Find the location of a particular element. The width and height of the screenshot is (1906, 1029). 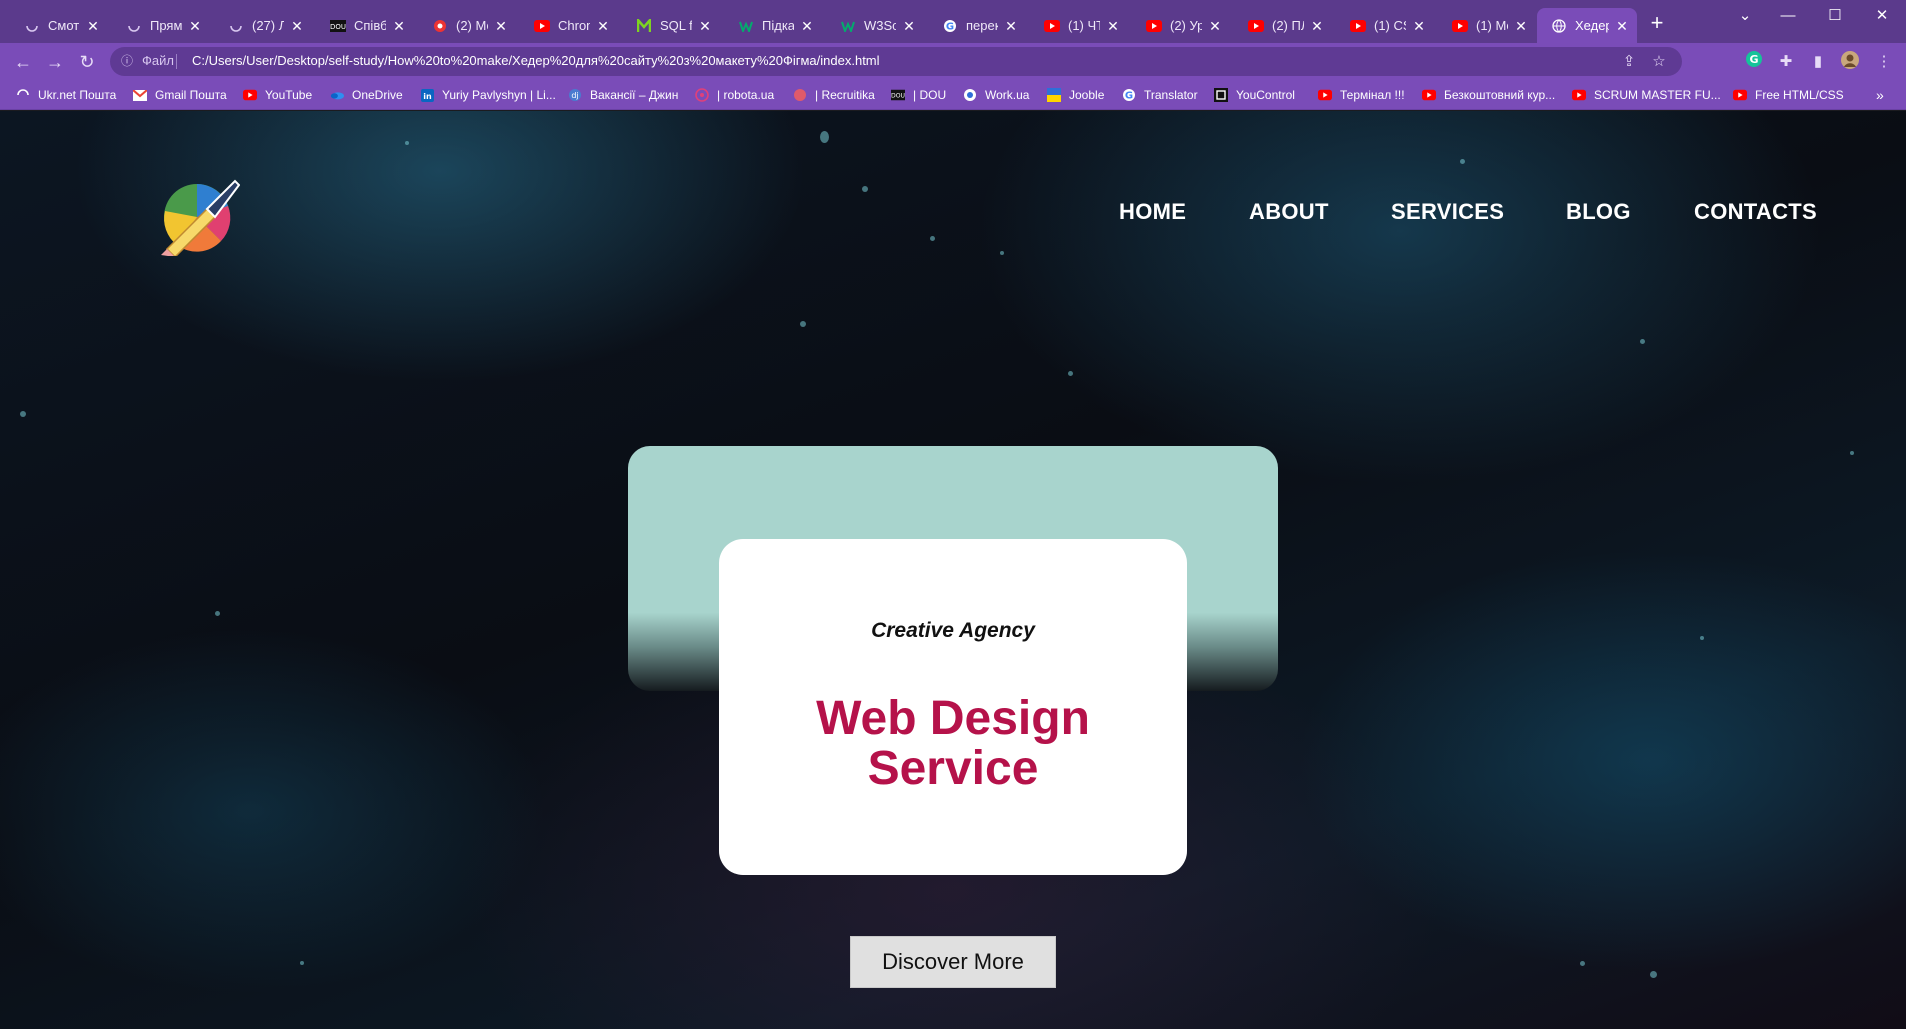

bookmark-label: Gmail Пошта is located at coordinates (191, 95).